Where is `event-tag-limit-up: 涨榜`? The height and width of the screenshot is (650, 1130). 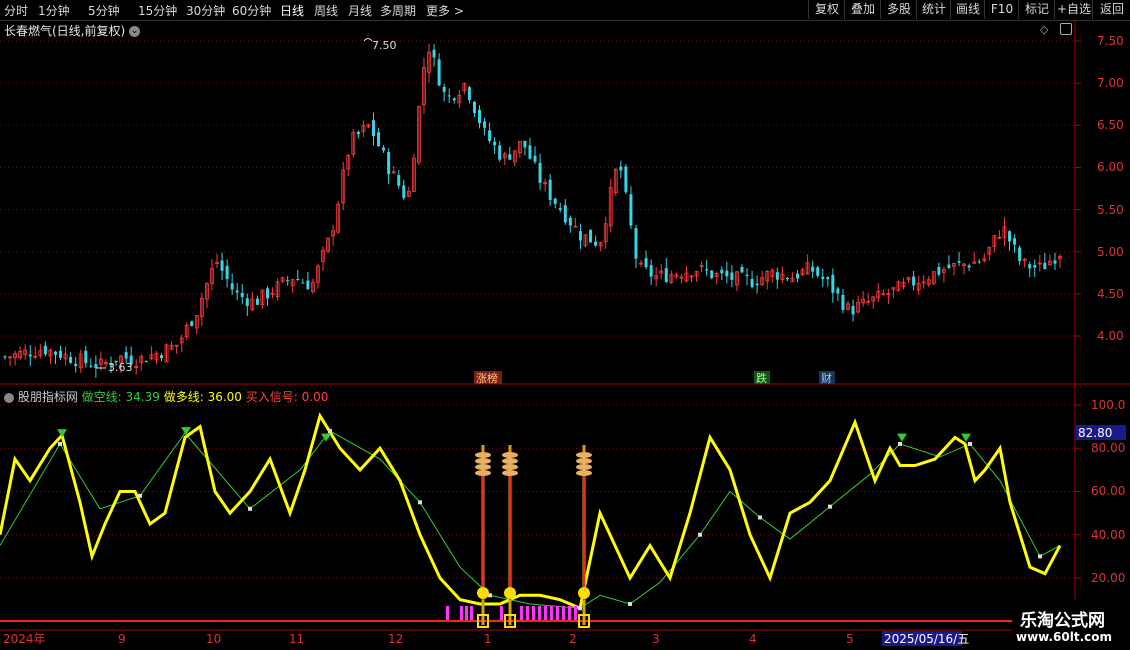
event-tag-limit-up: 涨榜 is located at coordinates (487, 378).